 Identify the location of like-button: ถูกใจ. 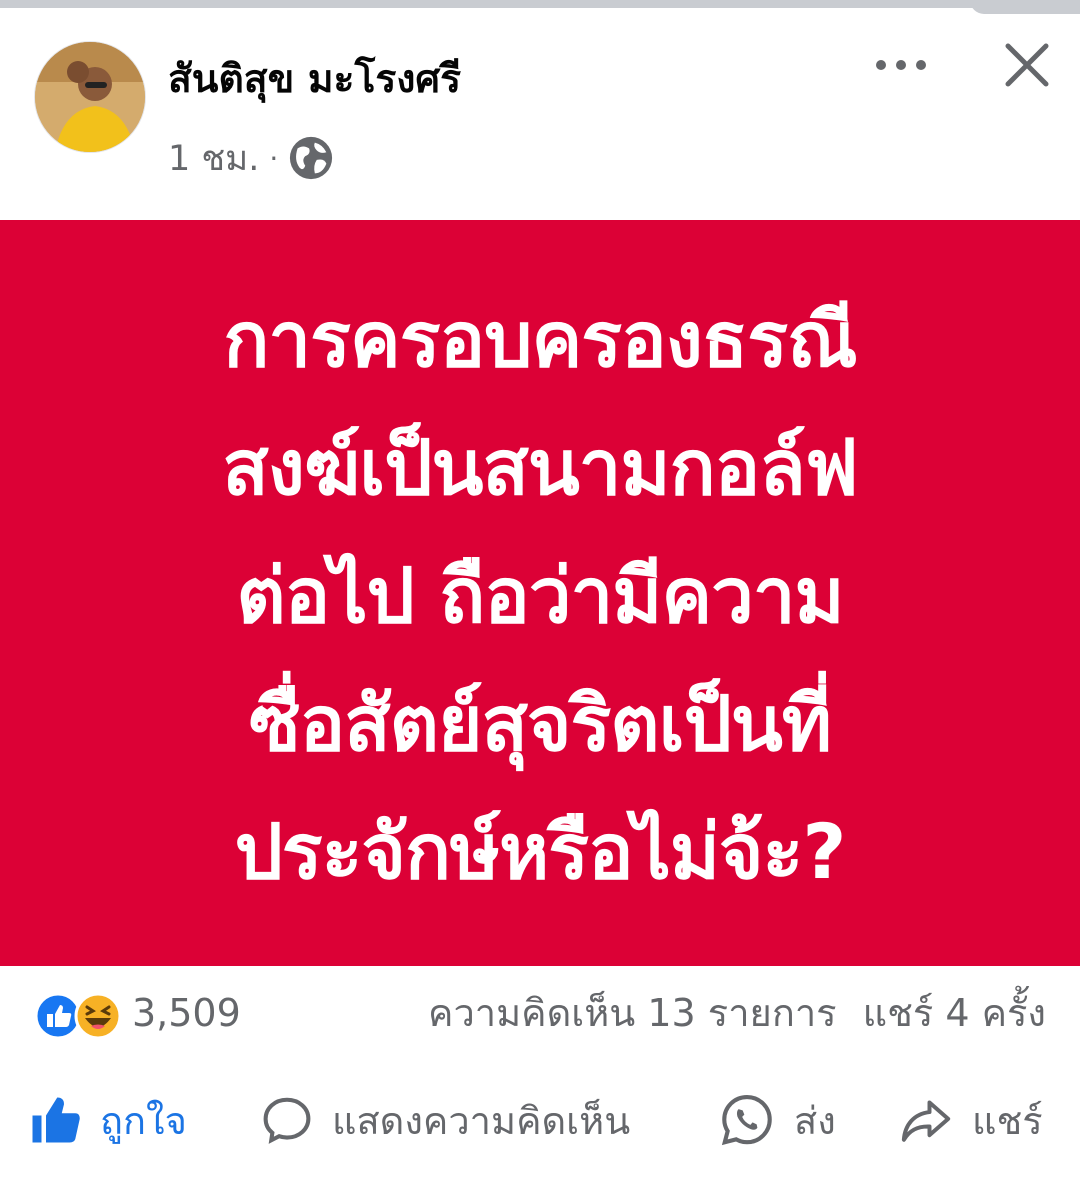
(107, 1120).